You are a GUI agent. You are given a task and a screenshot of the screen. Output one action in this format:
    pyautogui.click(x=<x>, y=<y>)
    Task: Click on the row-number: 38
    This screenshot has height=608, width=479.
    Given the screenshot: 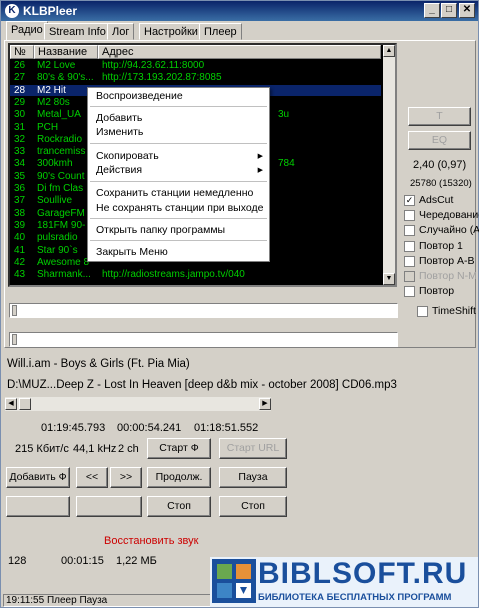 What is the action you would take?
    pyautogui.click(x=20, y=213)
    